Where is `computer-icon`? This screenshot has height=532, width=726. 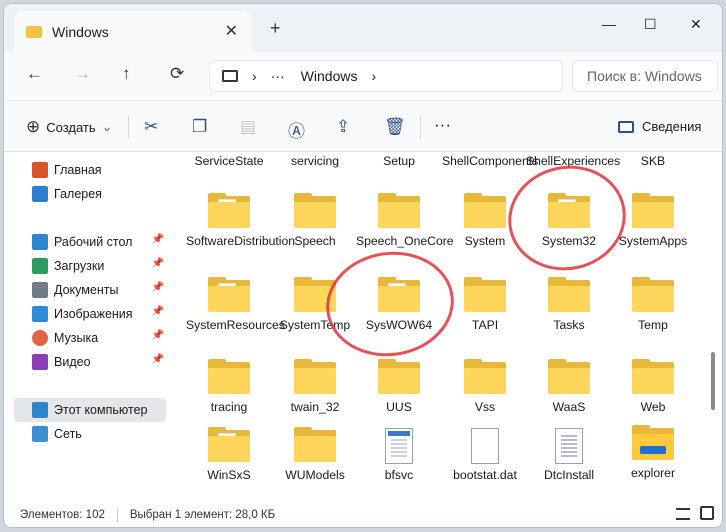
computer-icon is located at coordinates (230, 76).